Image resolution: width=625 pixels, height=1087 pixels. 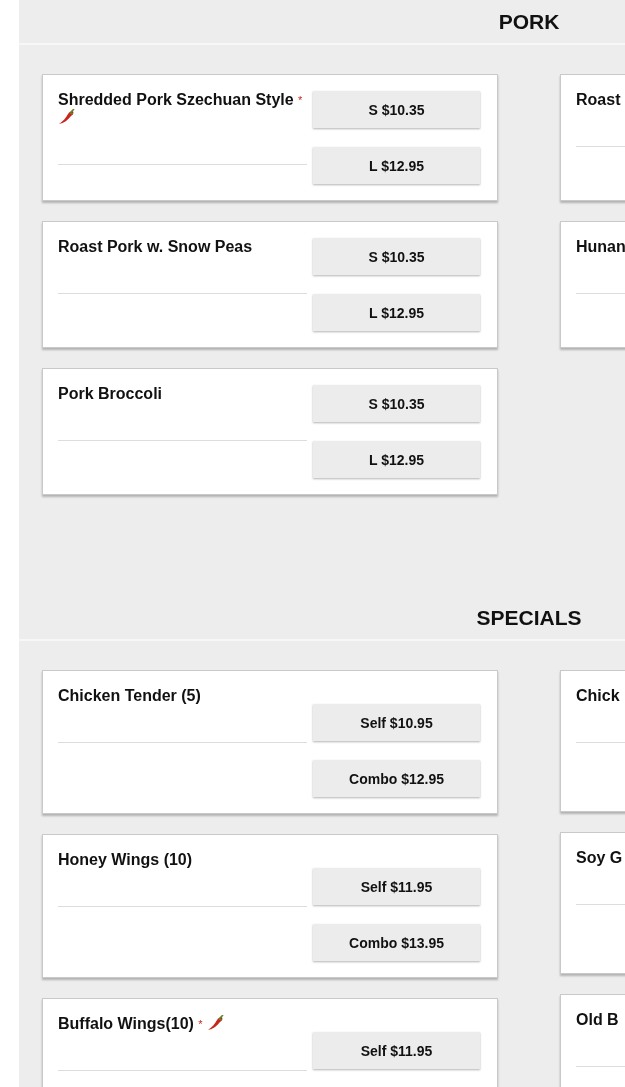 What do you see at coordinates (599, 857) in the screenshot?
I see `dish-name: Soy G` at bounding box center [599, 857].